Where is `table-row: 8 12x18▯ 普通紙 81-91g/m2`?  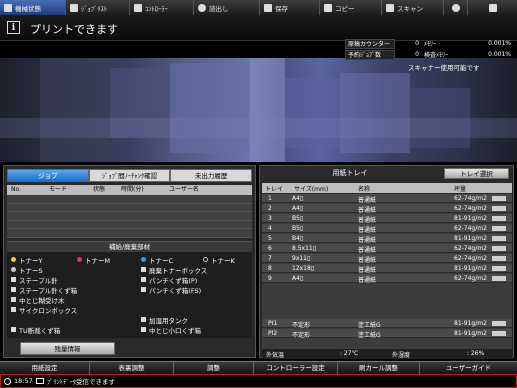 table-row: 8 12x18▯ 普通紙 81-91g/m2 is located at coordinates (387, 269).